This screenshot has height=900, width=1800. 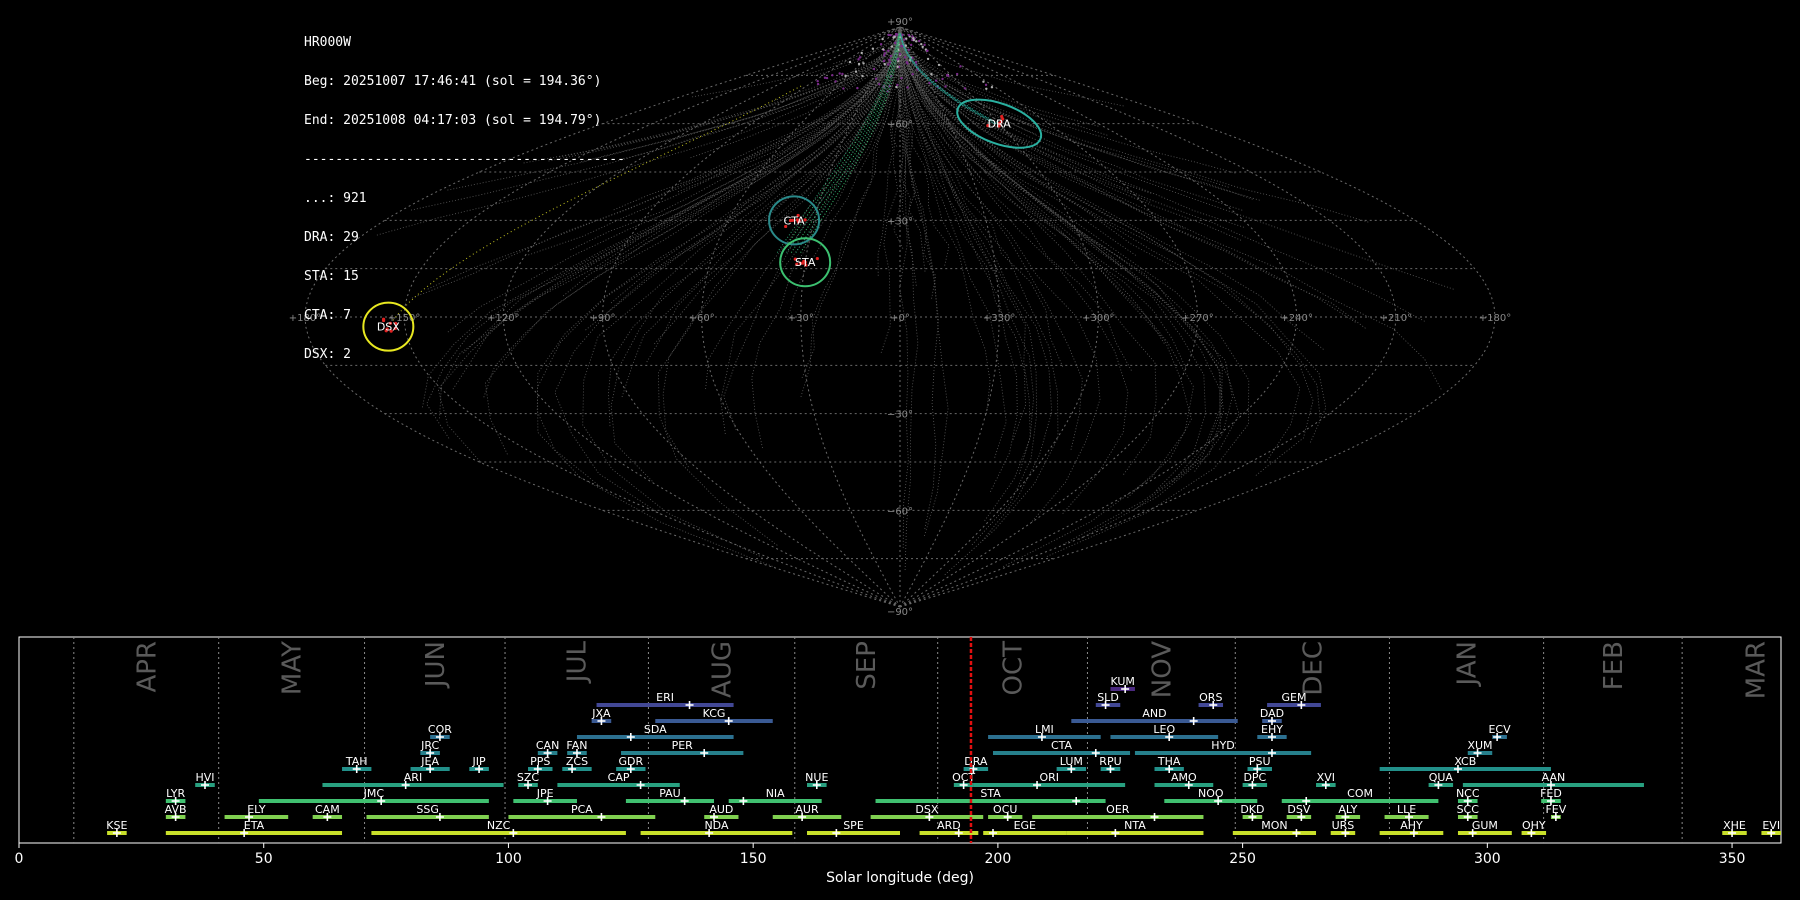 I want to click on shower-code-label: SSG, so click(x=427, y=809).